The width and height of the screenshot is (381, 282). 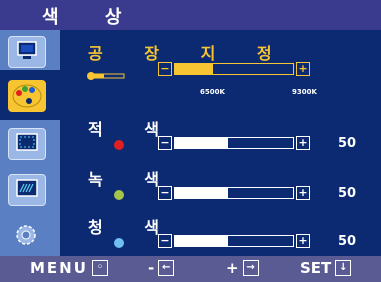 I want to click on set-key-label: SET, so click(x=316, y=268).